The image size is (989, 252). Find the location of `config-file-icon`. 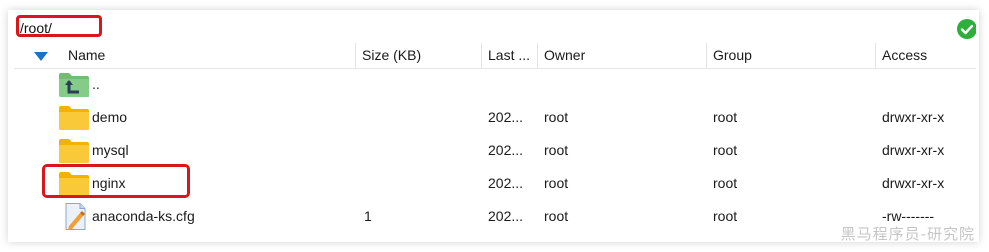

config-file-icon is located at coordinates (75, 216).